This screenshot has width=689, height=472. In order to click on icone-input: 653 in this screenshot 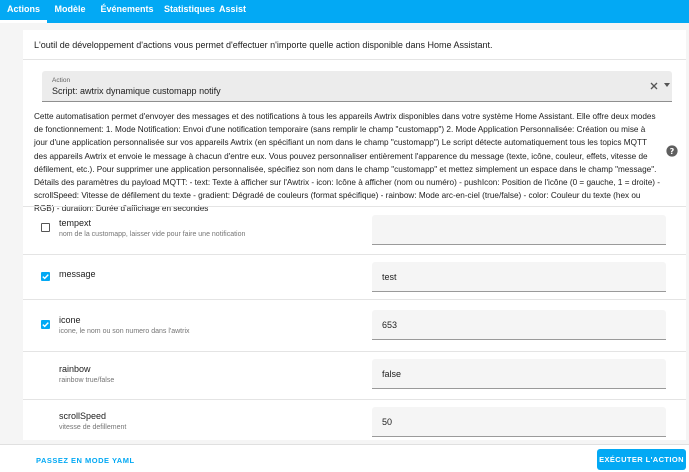, I will do `click(519, 325)`.